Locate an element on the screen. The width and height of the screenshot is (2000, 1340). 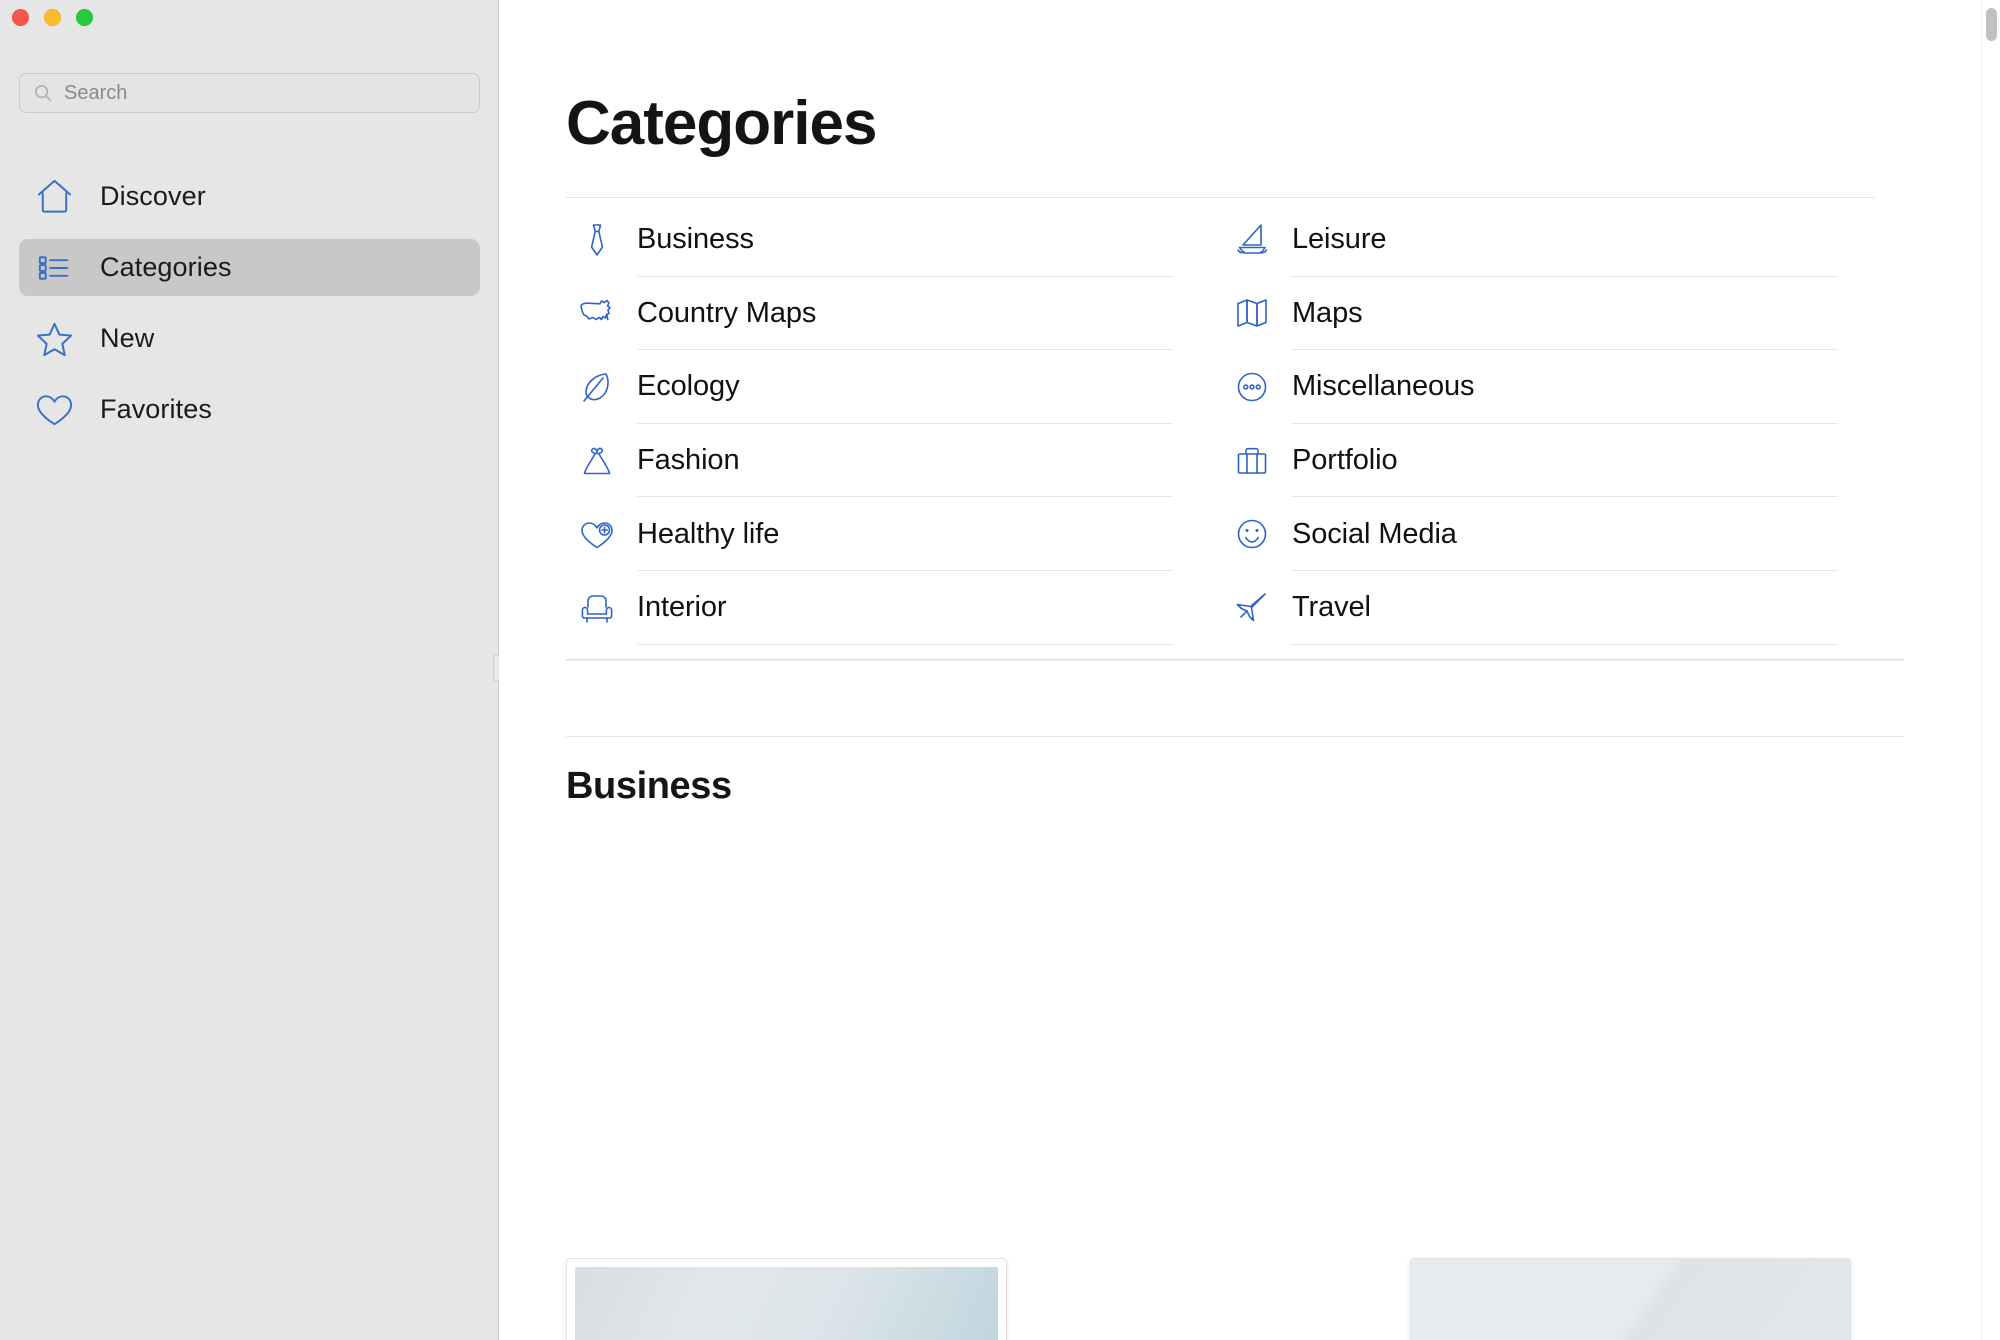
section-divider-bottom is located at coordinates (1235, 736).